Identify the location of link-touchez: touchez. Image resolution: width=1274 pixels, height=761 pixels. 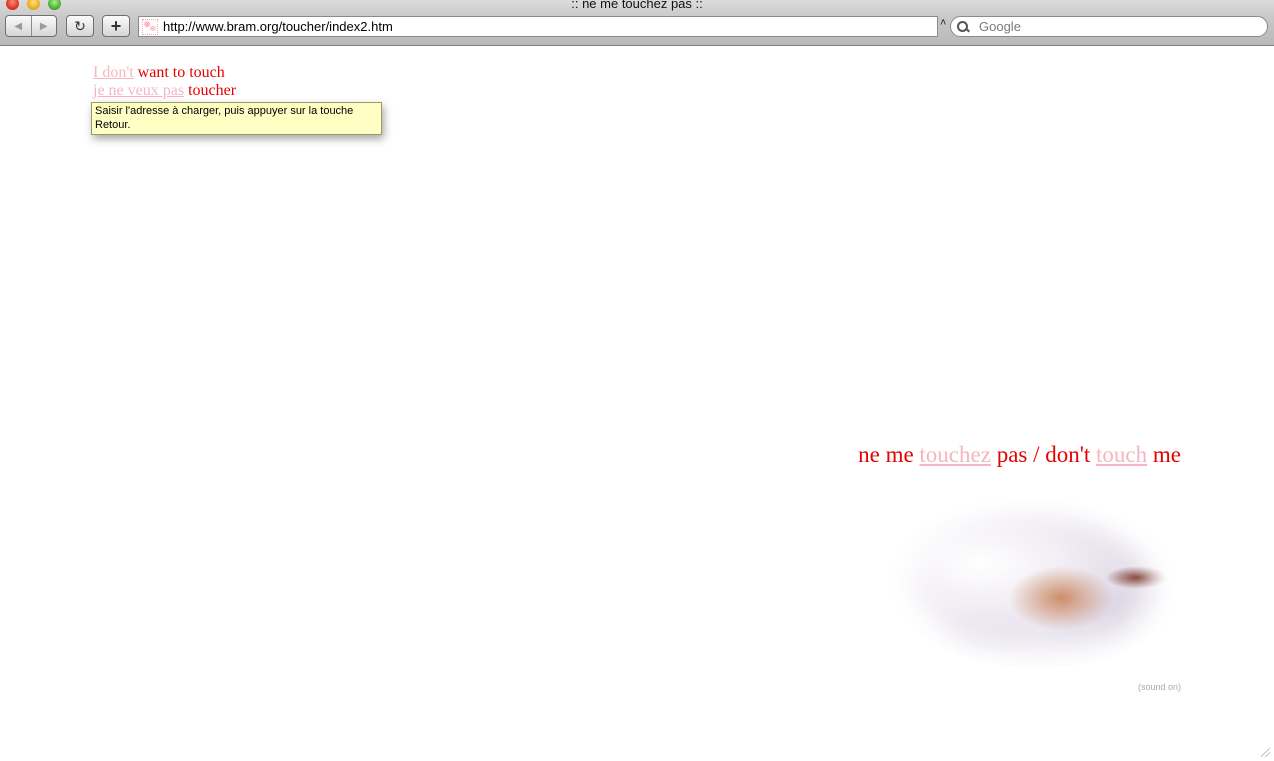
(955, 454).